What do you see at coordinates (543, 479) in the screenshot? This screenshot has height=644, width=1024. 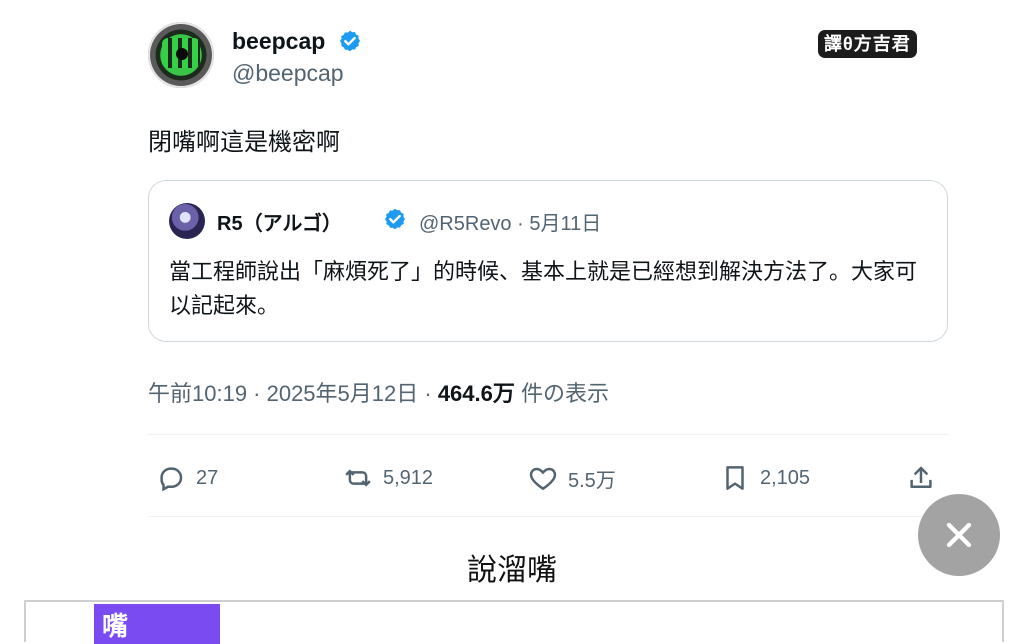 I see `heart-icon` at bounding box center [543, 479].